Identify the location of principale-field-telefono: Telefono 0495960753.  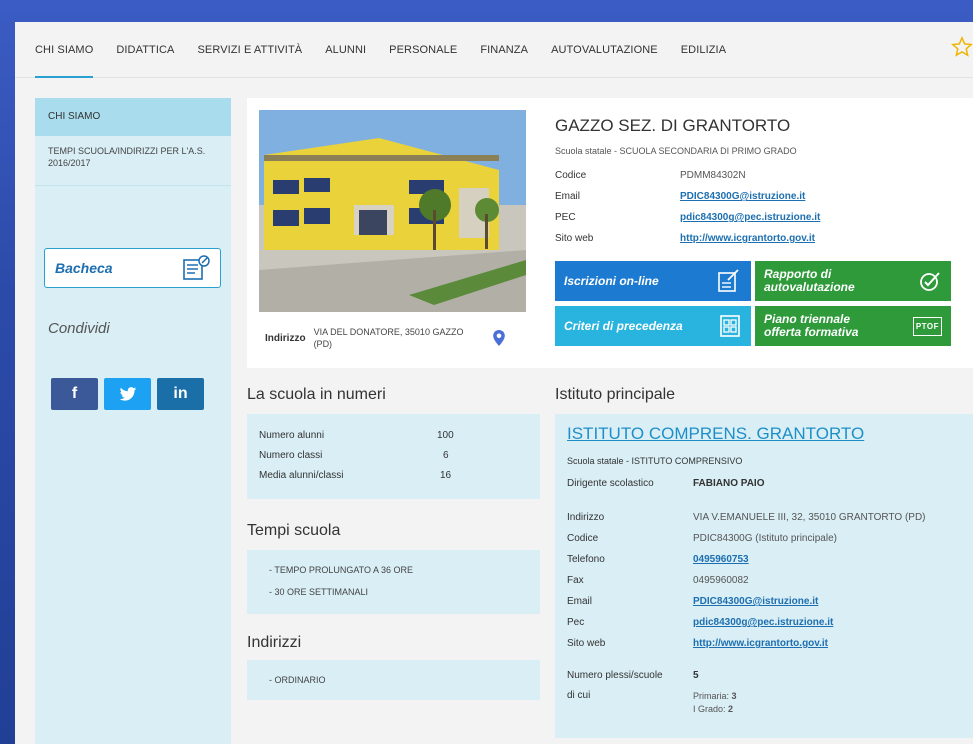
(658, 559).